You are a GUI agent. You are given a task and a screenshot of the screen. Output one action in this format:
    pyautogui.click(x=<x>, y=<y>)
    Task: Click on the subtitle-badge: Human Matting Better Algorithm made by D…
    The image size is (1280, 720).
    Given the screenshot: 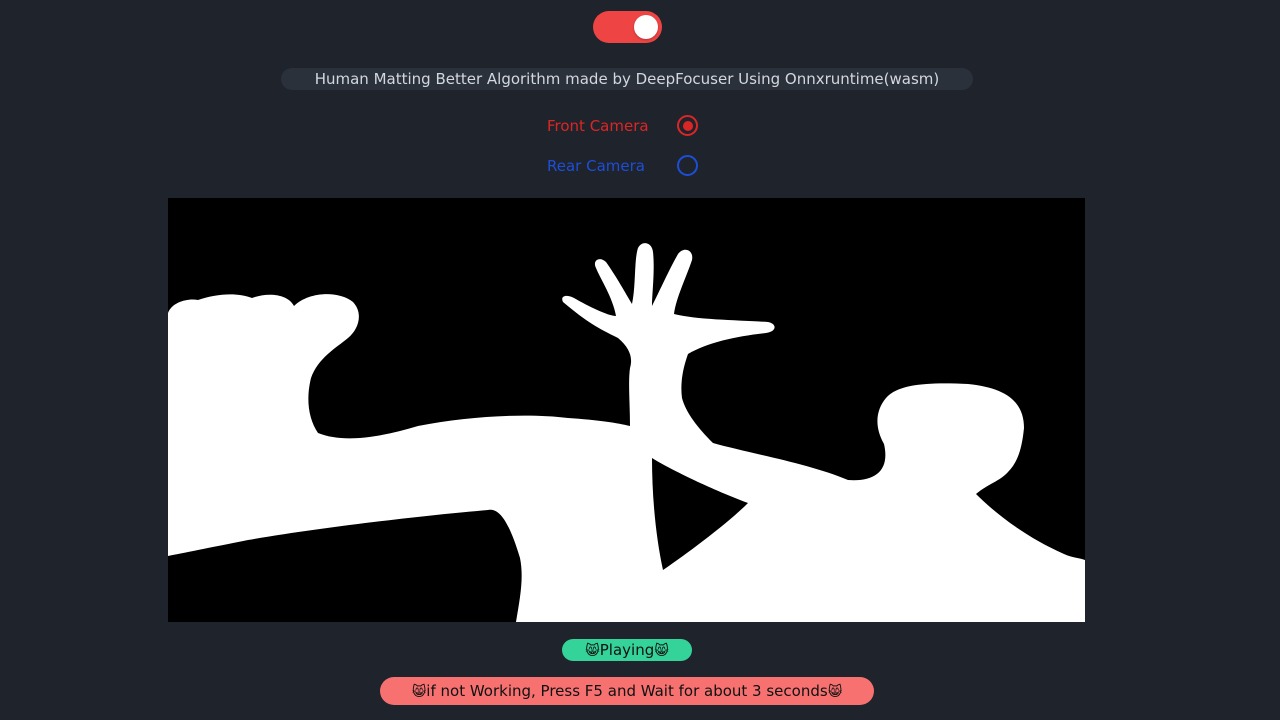 What is the action you would take?
    pyautogui.click(x=627, y=79)
    